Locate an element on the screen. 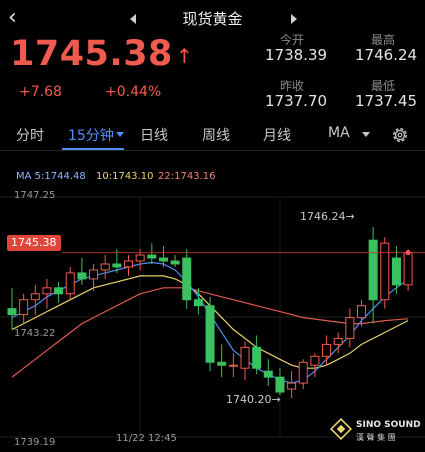 The width and height of the screenshot is (425, 452). y-axis-top-label: 1747.25 is located at coordinates (35, 195).